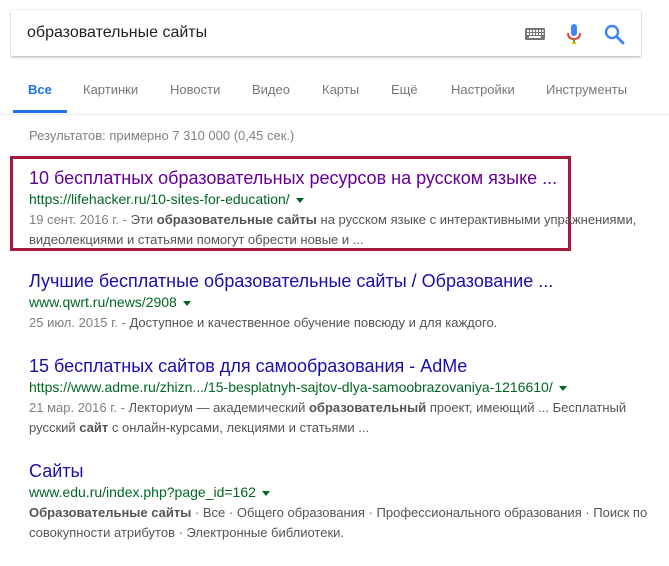 This screenshot has height=566, width=669. What do you see at coordinates (236, 219) in the screenshot?
I see `snippet-keyword: образовательные сайты` at bounding box center [236, 219].